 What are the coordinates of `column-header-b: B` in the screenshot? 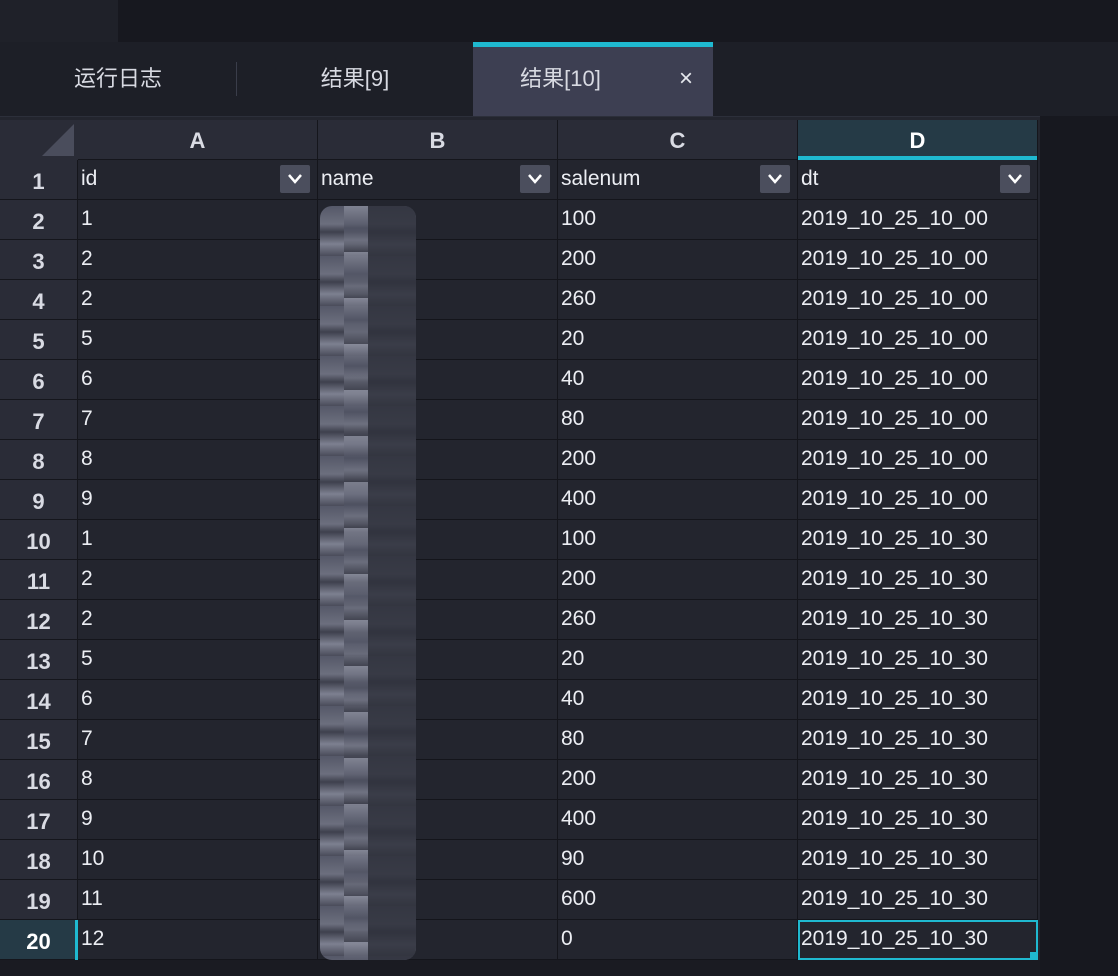 It's located at (438, 140).